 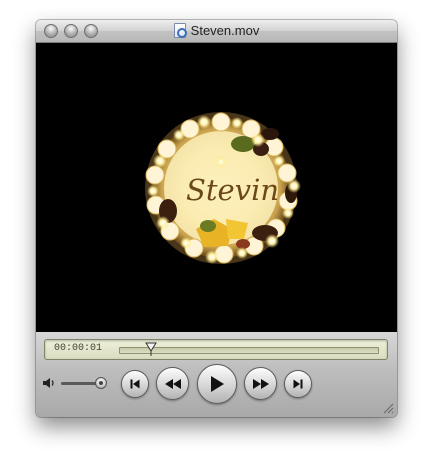 I want to click on play-icon, so click(x=217, y=384).